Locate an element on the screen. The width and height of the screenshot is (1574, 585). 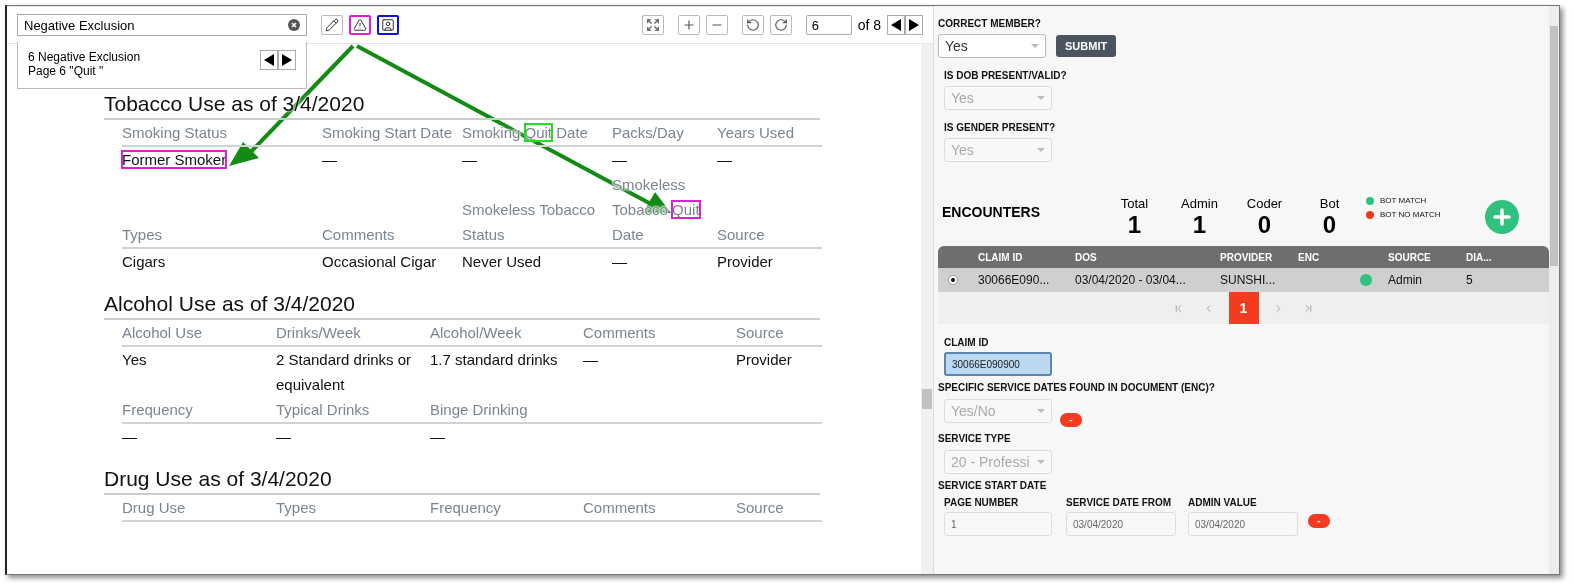
column-header: CLAIM ID is located at coordinates (1026, 257).